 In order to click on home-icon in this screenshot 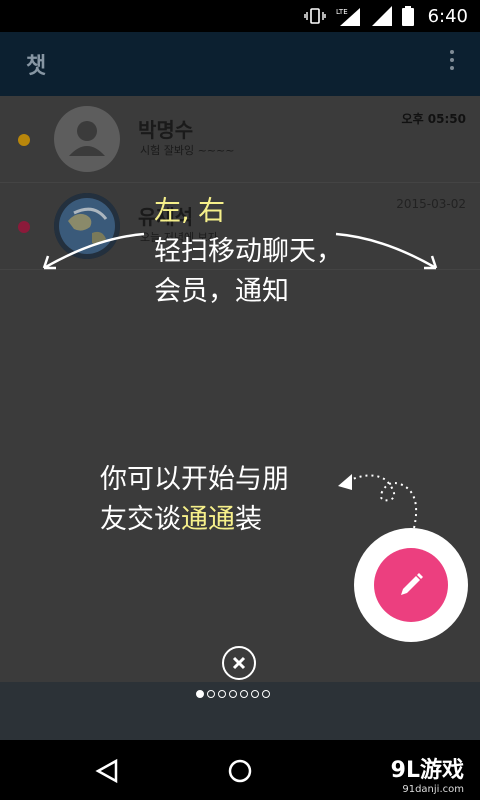, I will do `click(240, 771)`.